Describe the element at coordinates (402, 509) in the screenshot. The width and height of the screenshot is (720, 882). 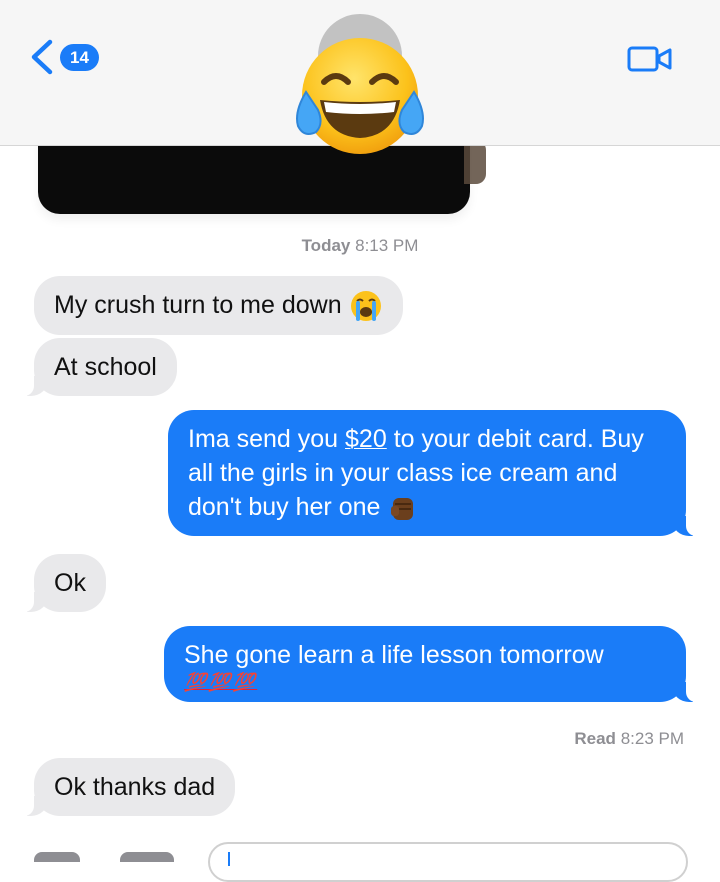
I see `raised-fist-emoji` at that location.